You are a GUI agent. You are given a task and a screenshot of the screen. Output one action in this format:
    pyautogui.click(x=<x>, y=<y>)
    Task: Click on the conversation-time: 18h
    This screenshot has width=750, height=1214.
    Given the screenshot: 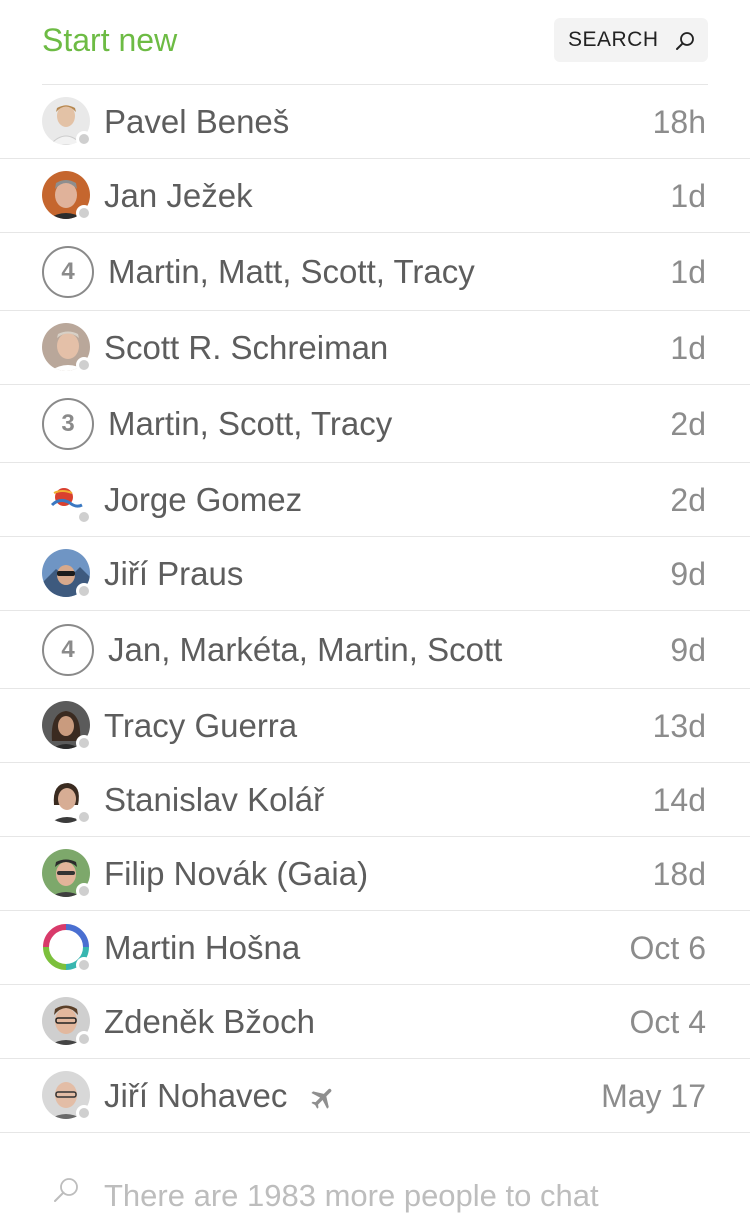 What is the action you would take?
    pyautogui.click(x=679, y=122)
    